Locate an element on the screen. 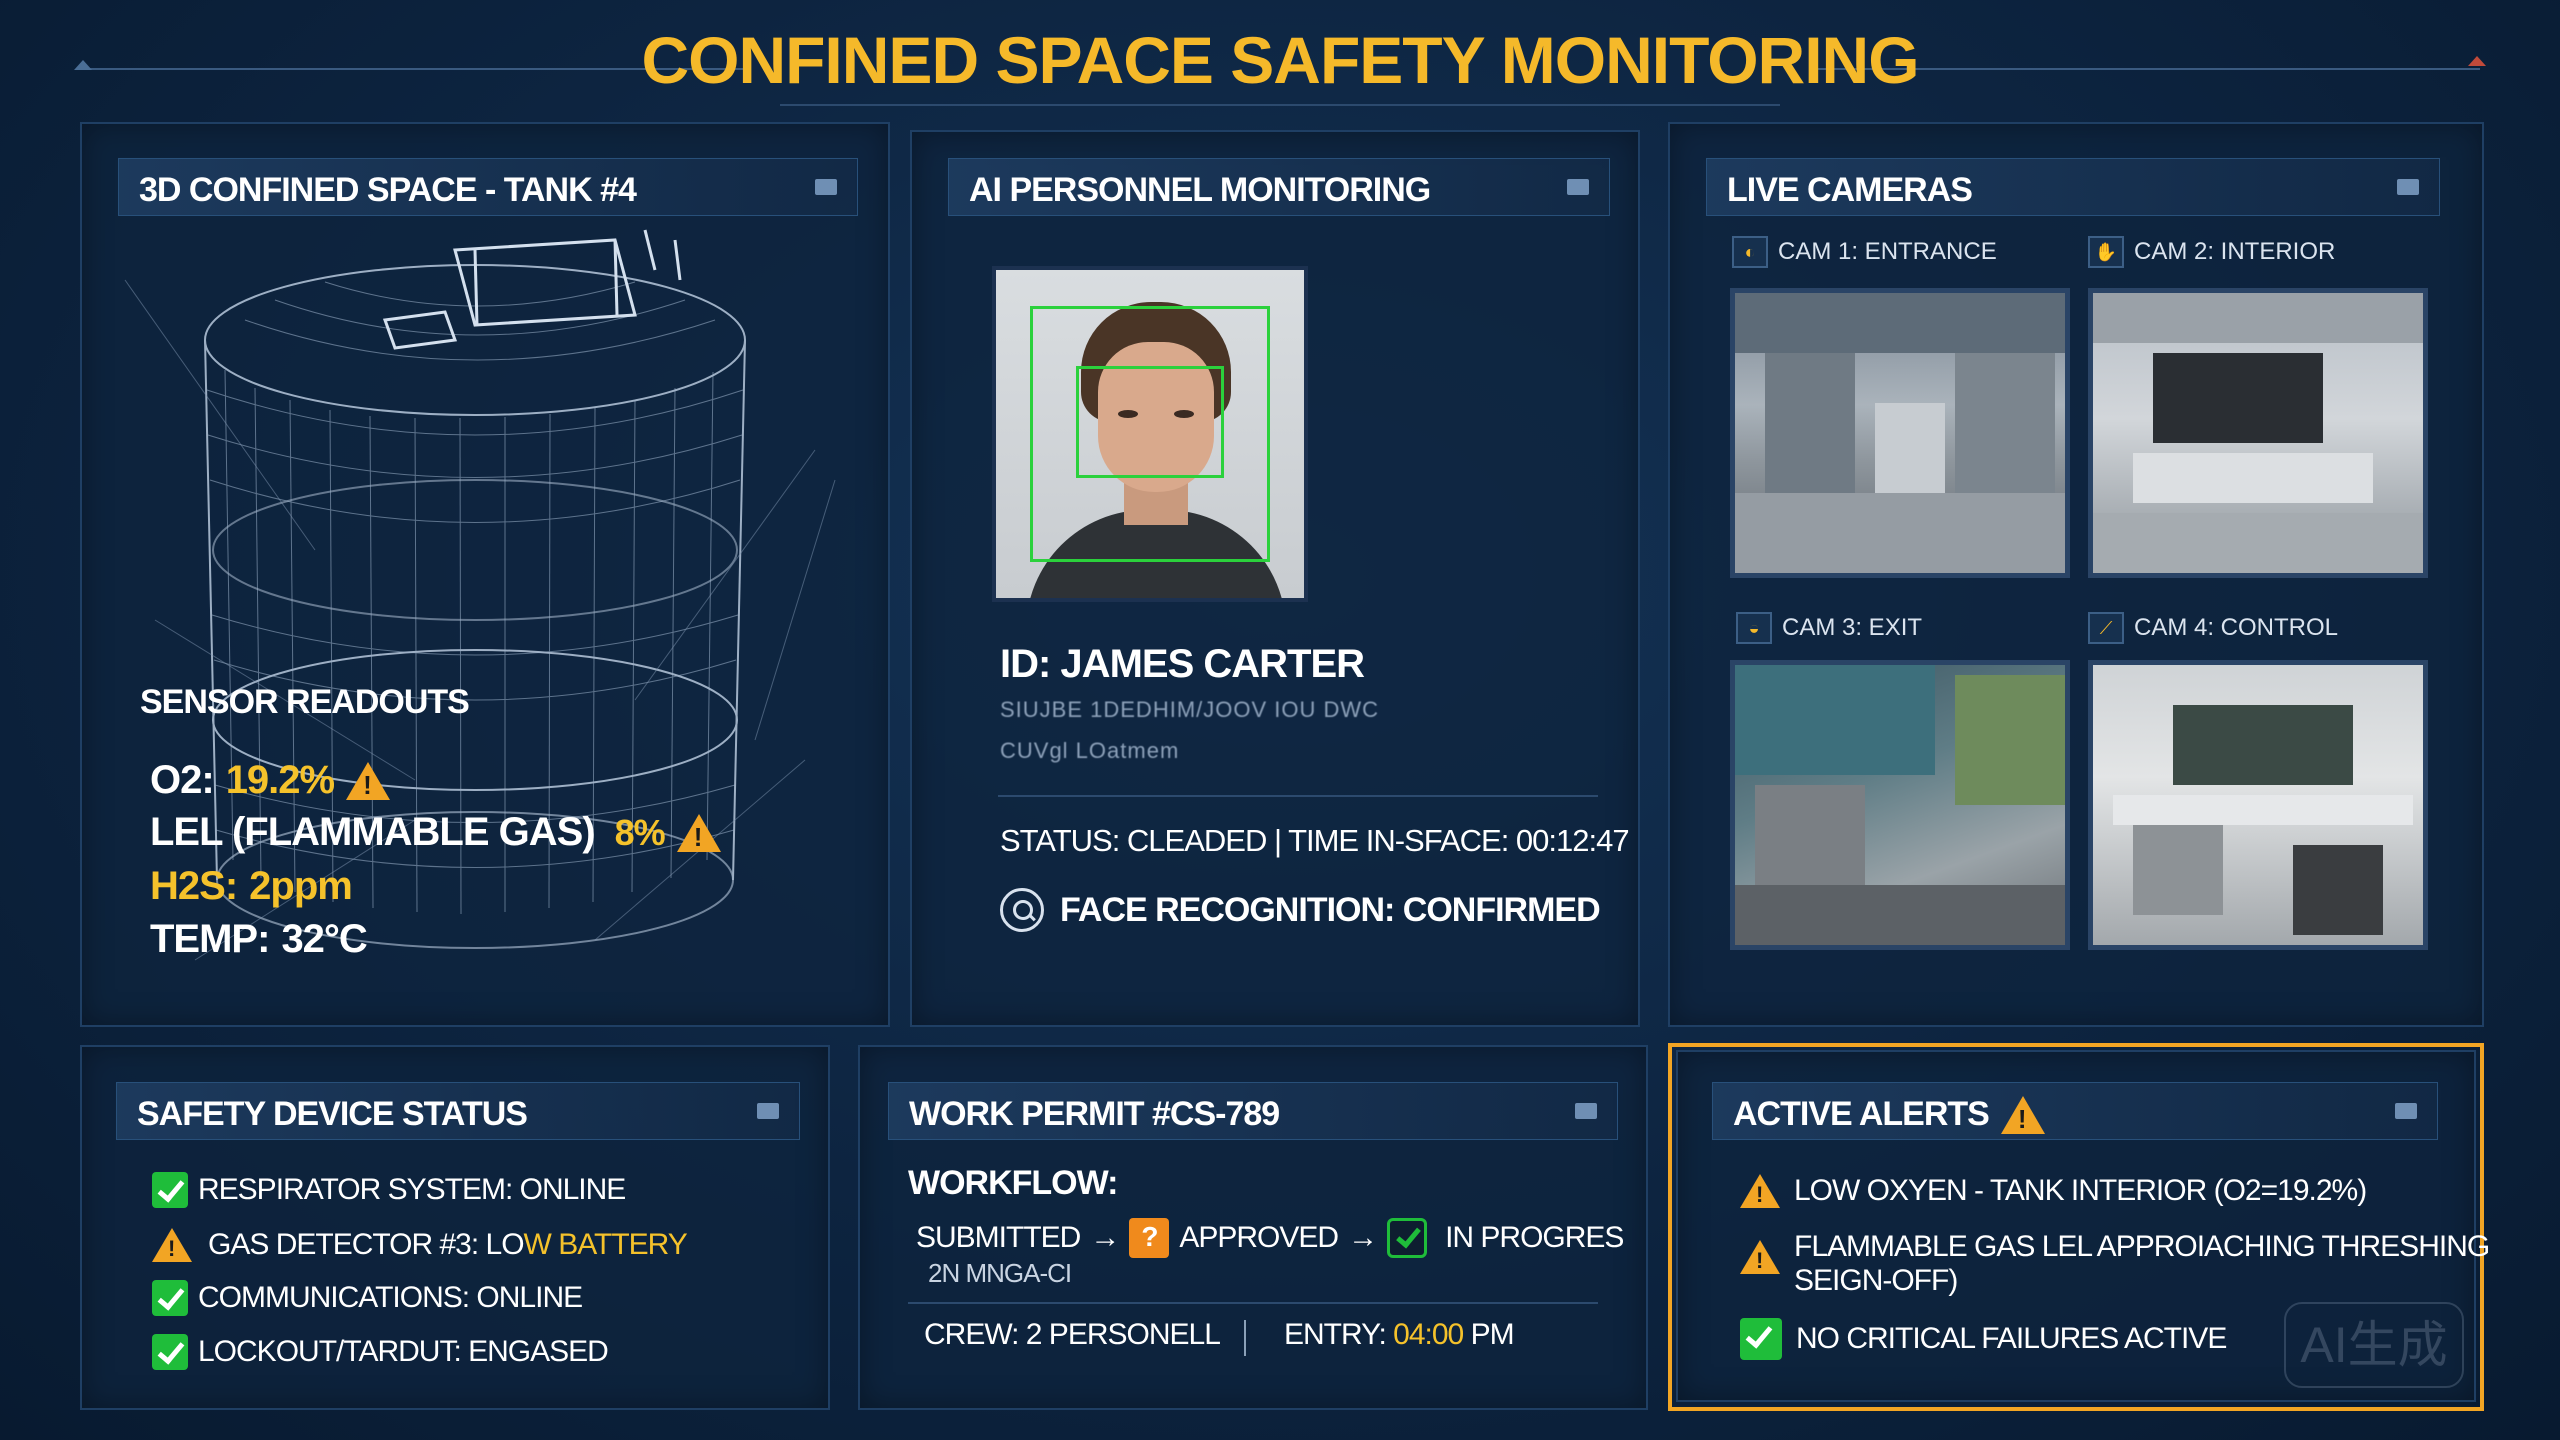 This screenshot has width=2560, height=1440. header: CONFINED SPACE SAFETY MONITORING is located at coordinates (1280, 60).